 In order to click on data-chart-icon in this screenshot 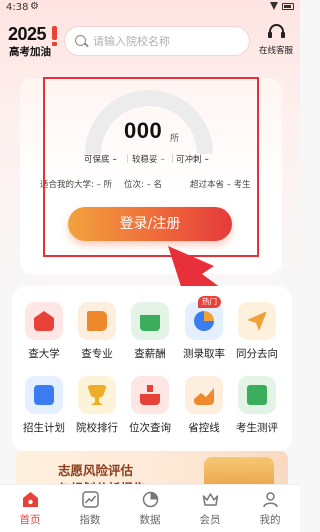, I will do `click(150, 499)`.